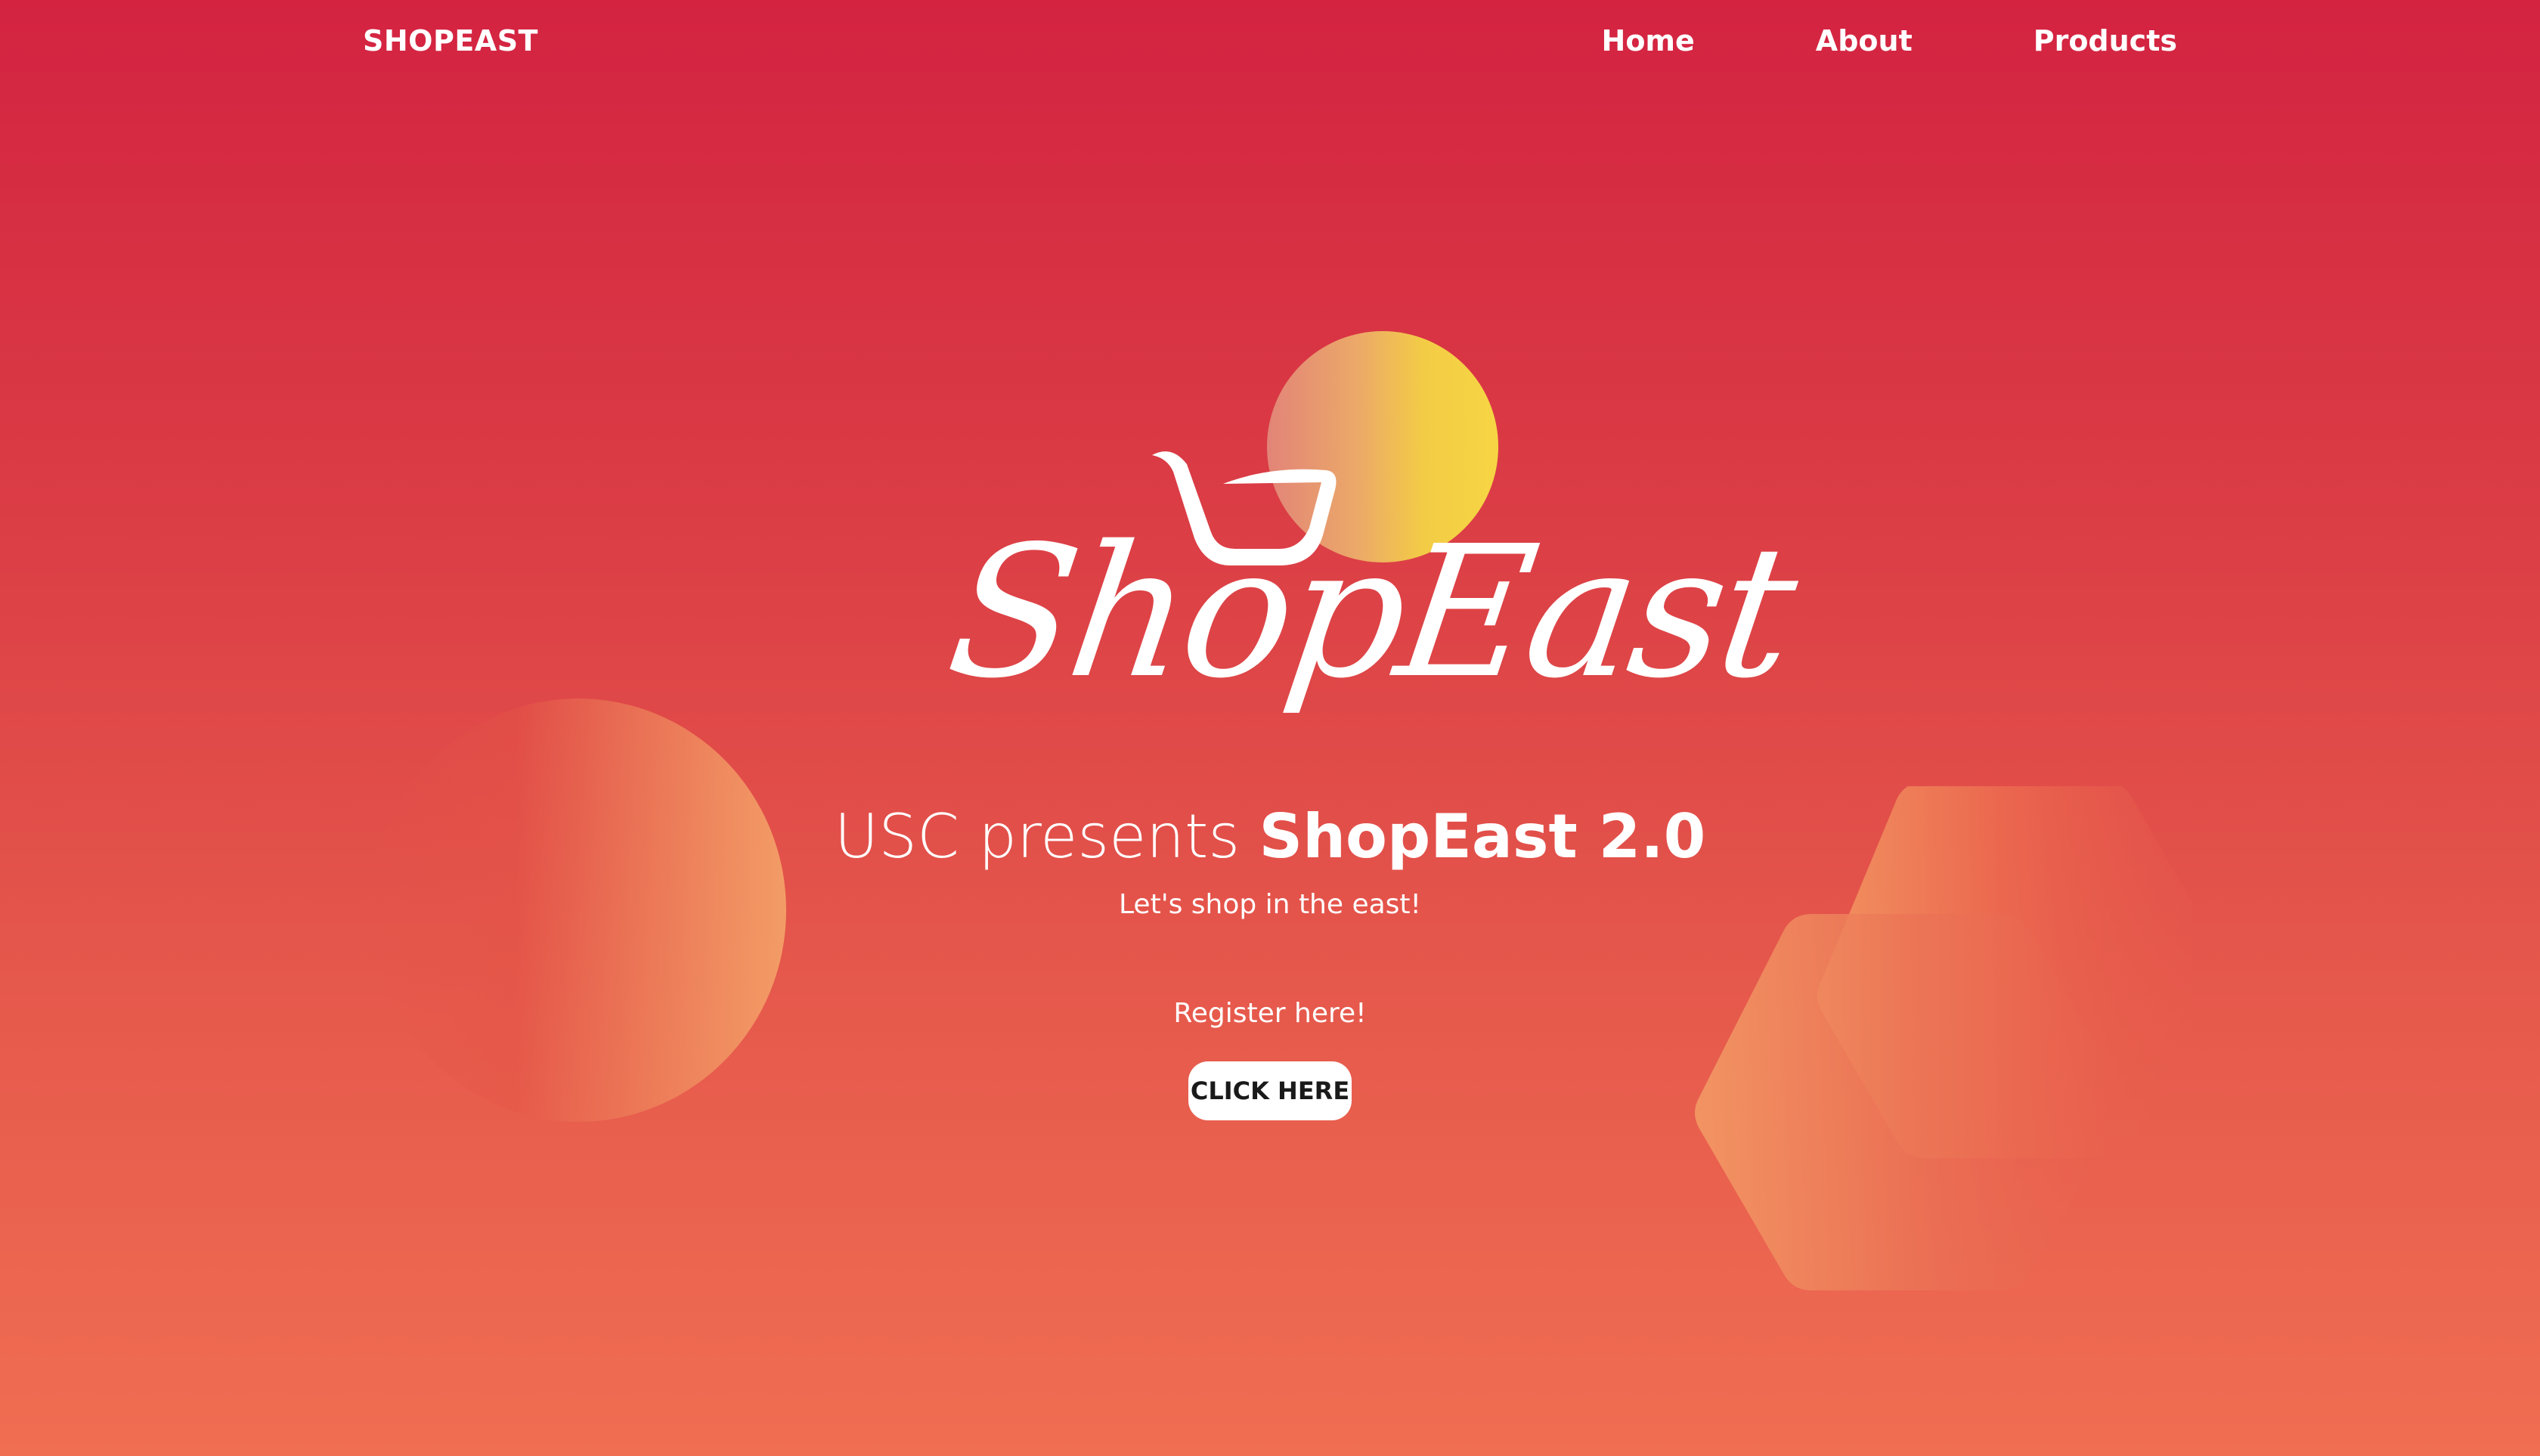  I want to click on nav-link-about: About, so click(1865, 40).